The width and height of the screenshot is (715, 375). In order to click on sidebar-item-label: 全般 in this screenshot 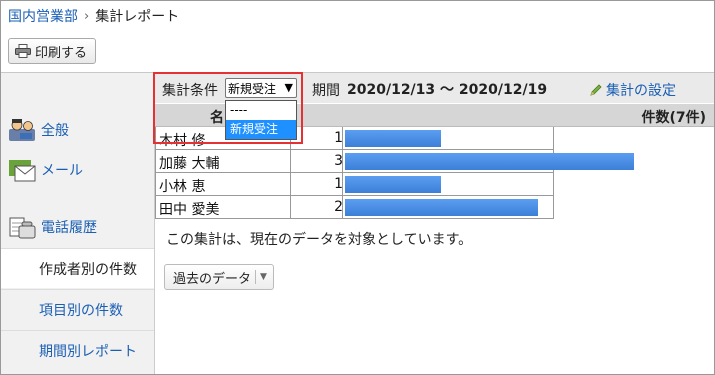, I will do `click(55, 131)`.